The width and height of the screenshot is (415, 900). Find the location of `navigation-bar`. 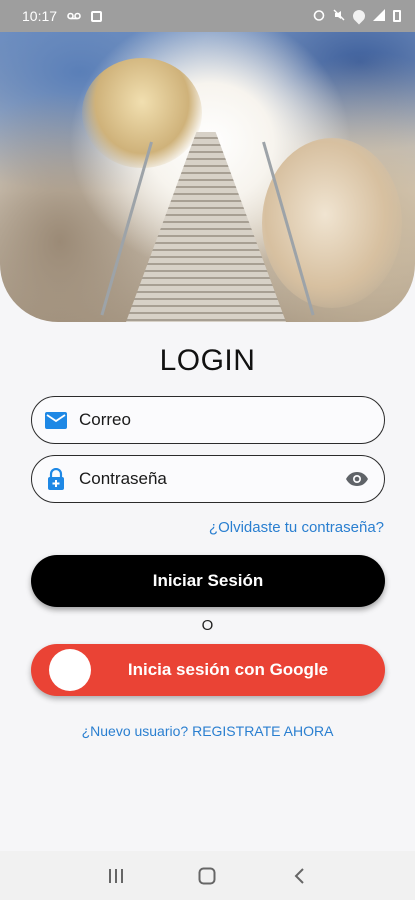

navigation-bar is located at coordinates (207, 875).